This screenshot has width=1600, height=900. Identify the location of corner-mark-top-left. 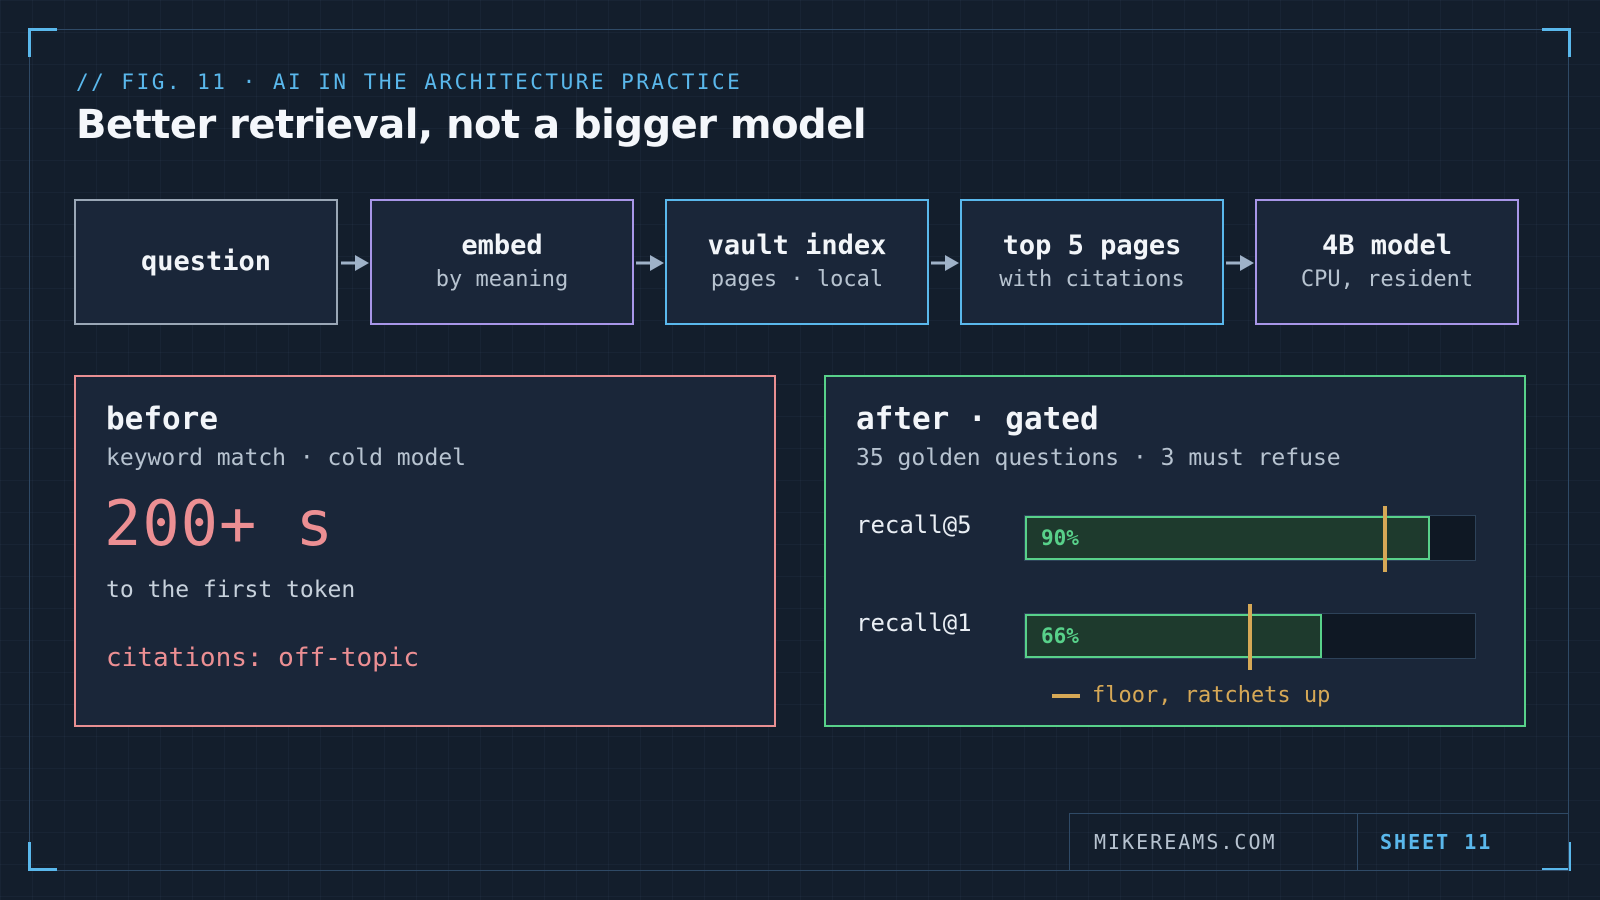
(42, 42).